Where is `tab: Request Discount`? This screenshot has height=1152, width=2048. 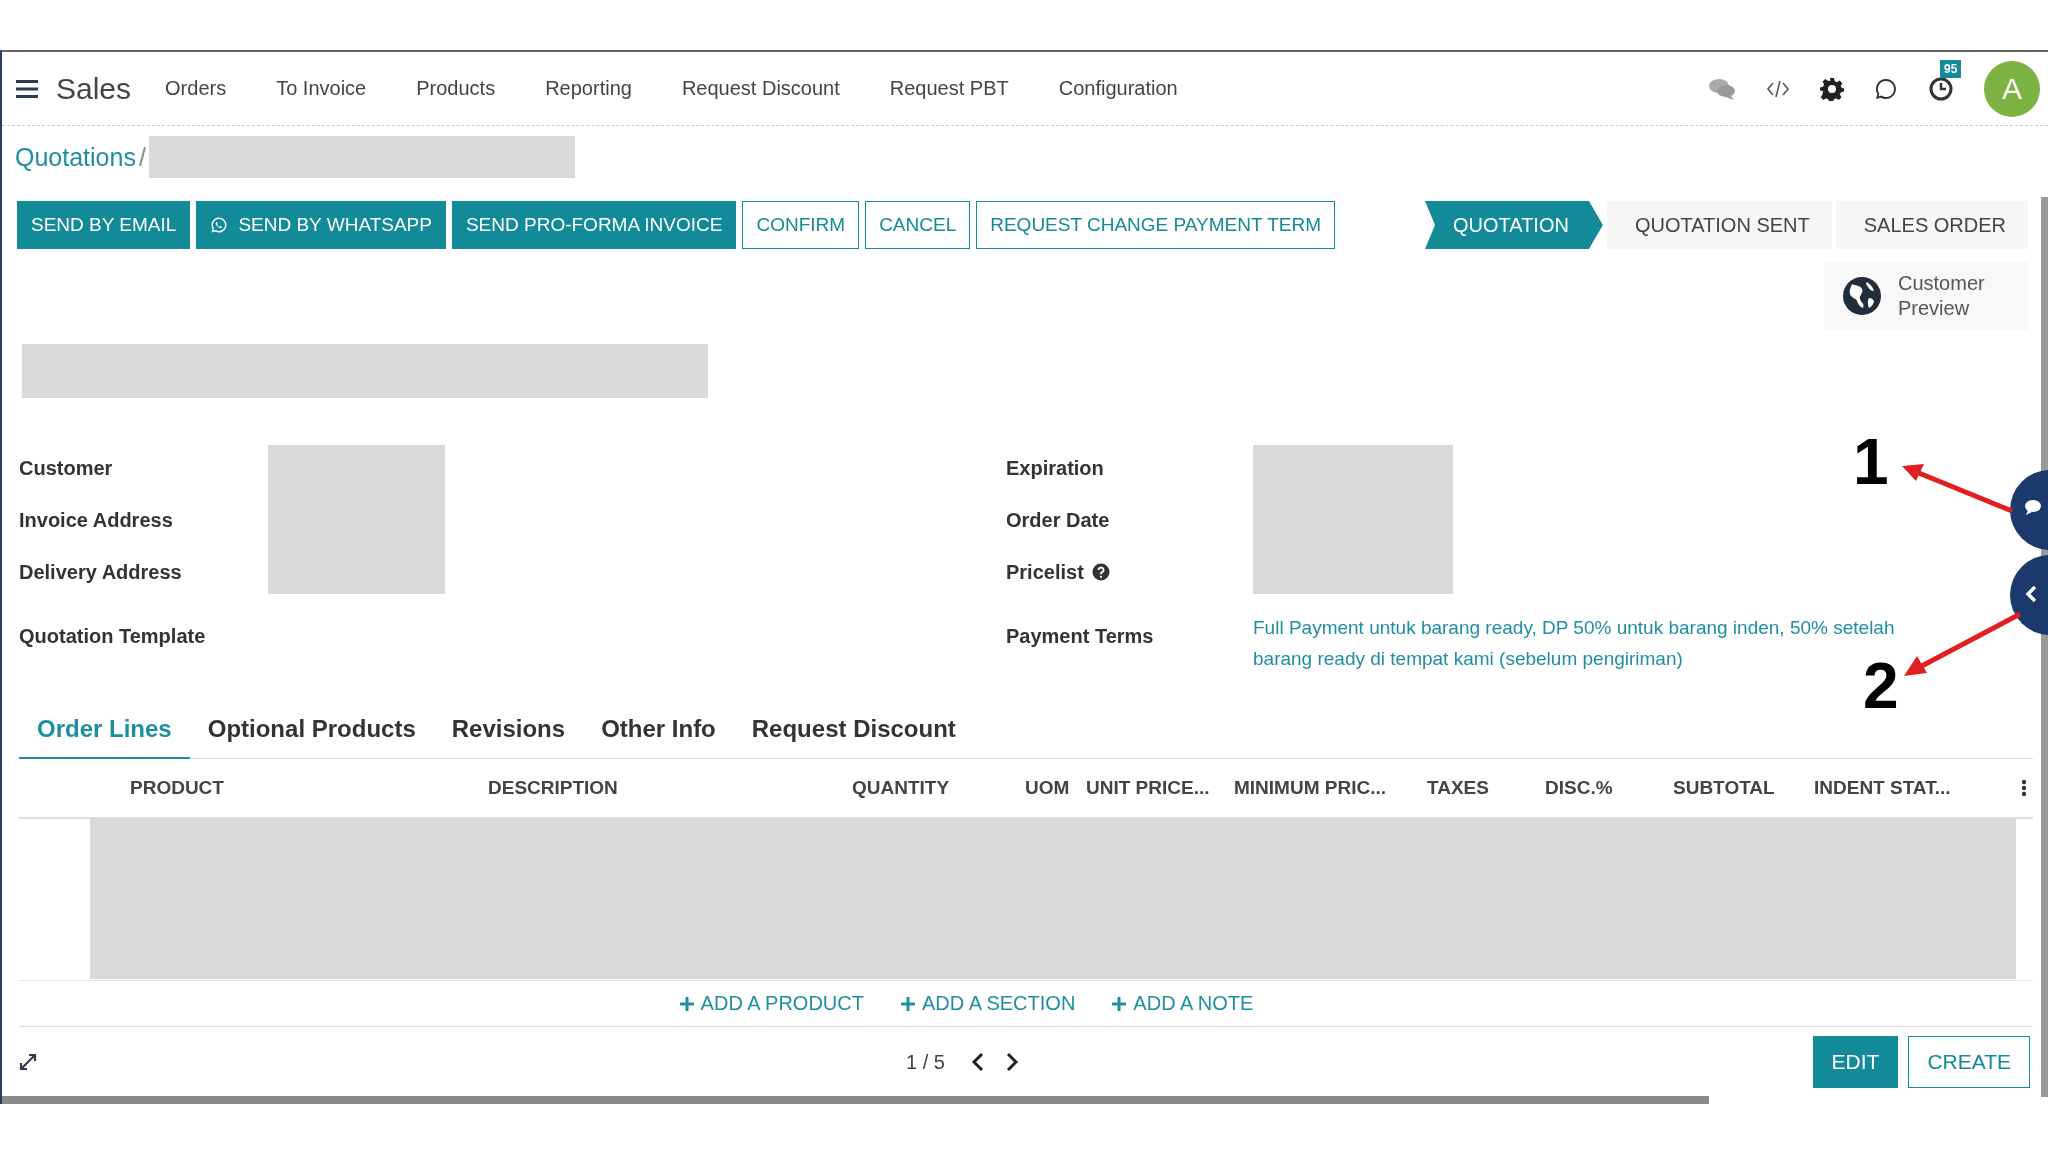 tab: Request Discount is located at coordinates (853, 729).